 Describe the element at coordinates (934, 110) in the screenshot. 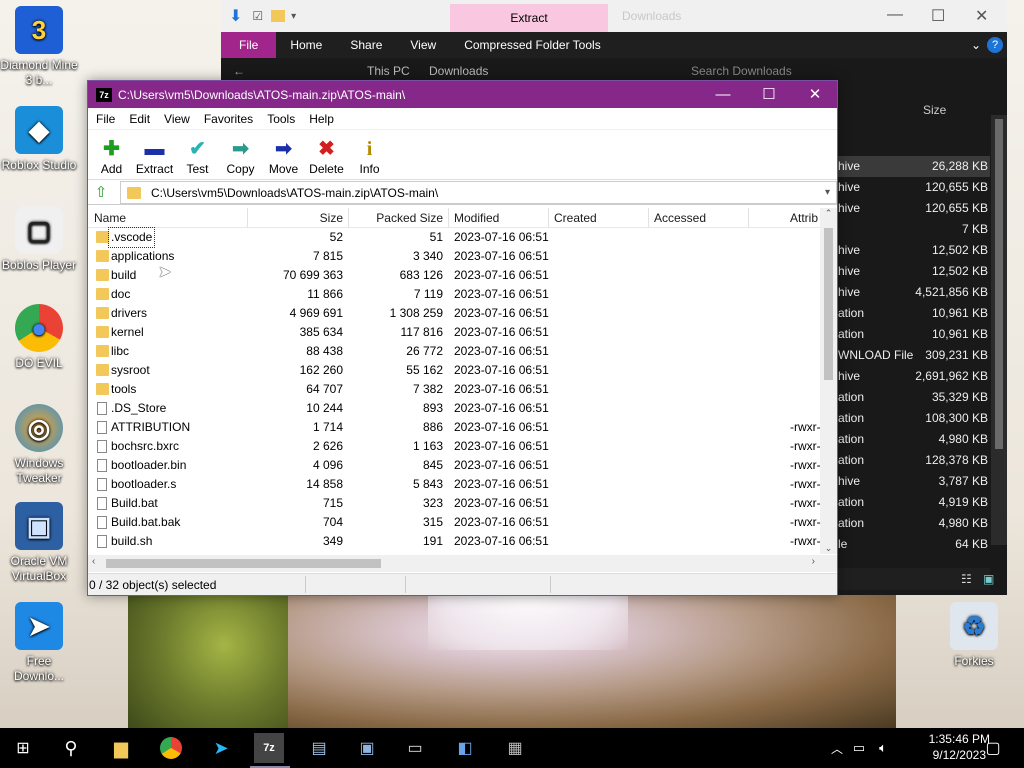

I see `explorer-size-header: Size` at that location.